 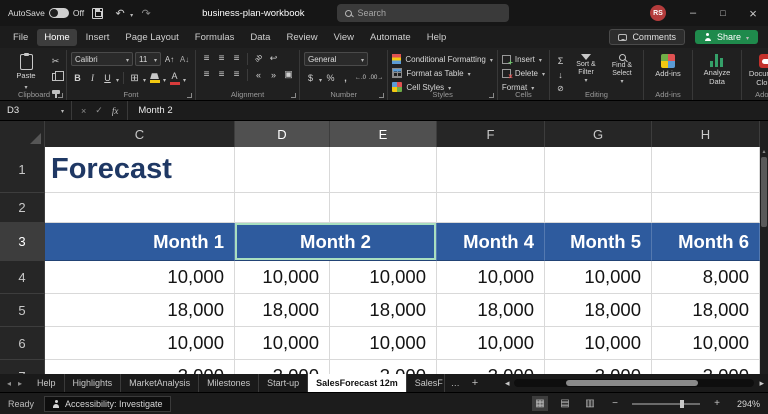 I want to click on column-header-f: F, so click(x=491, y=134).